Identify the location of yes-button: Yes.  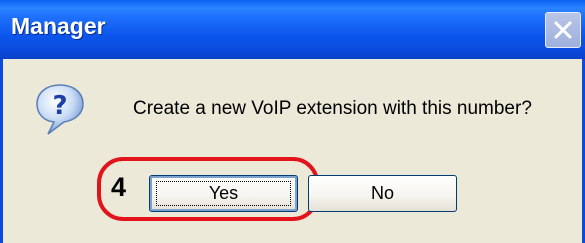
(223, 193).